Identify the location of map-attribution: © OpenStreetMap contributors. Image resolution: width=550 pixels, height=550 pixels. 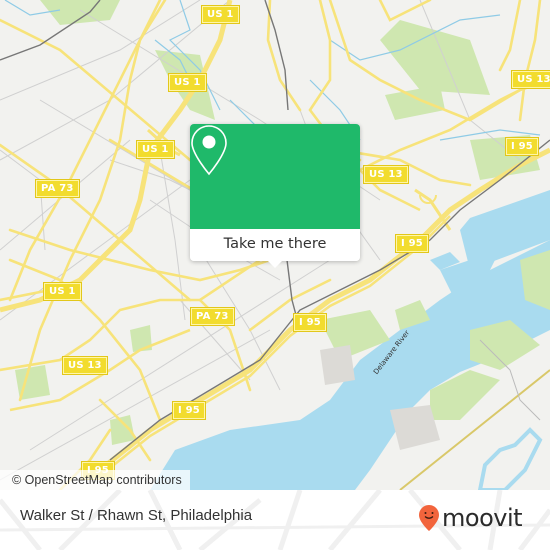
(95, 480).